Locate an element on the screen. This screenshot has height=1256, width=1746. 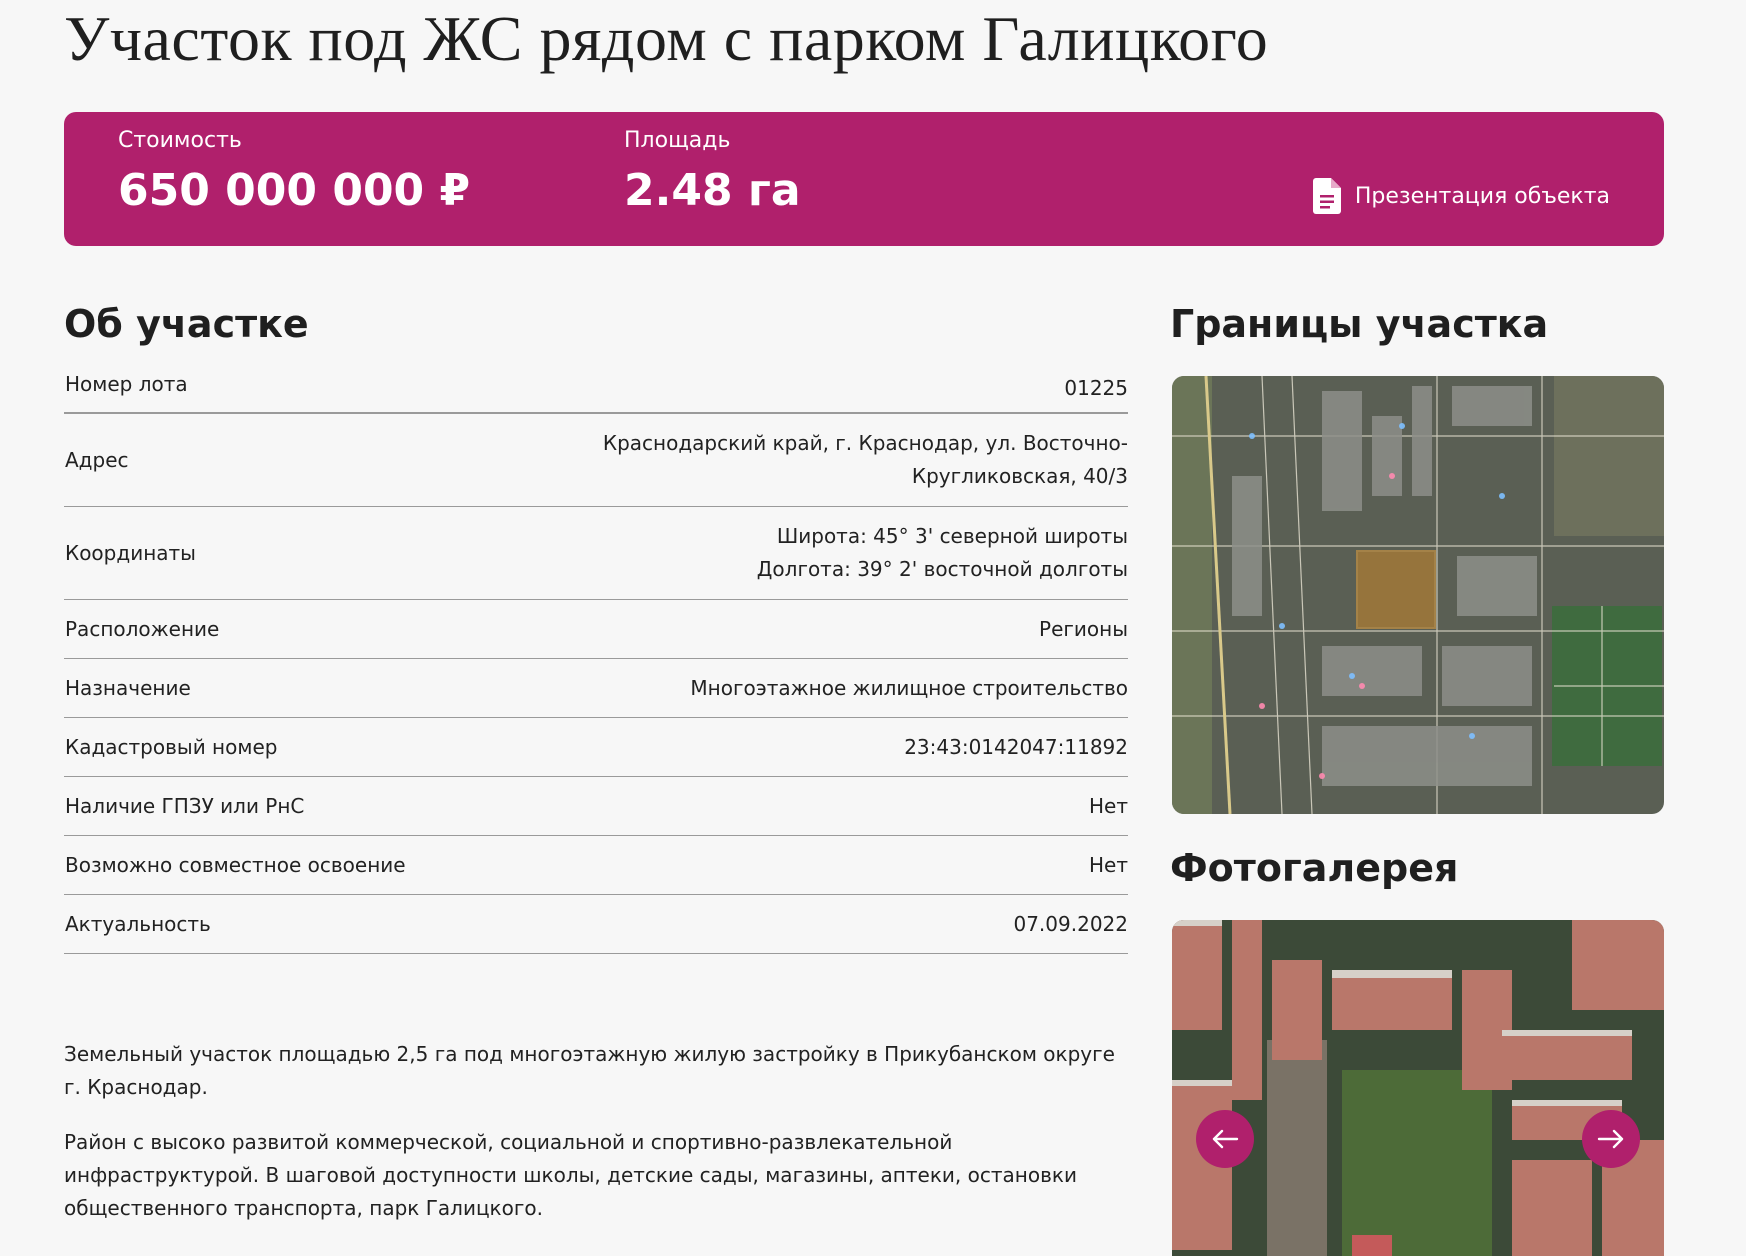
area-block: Площадь 2.48 га is located at coordinates (712, 172).